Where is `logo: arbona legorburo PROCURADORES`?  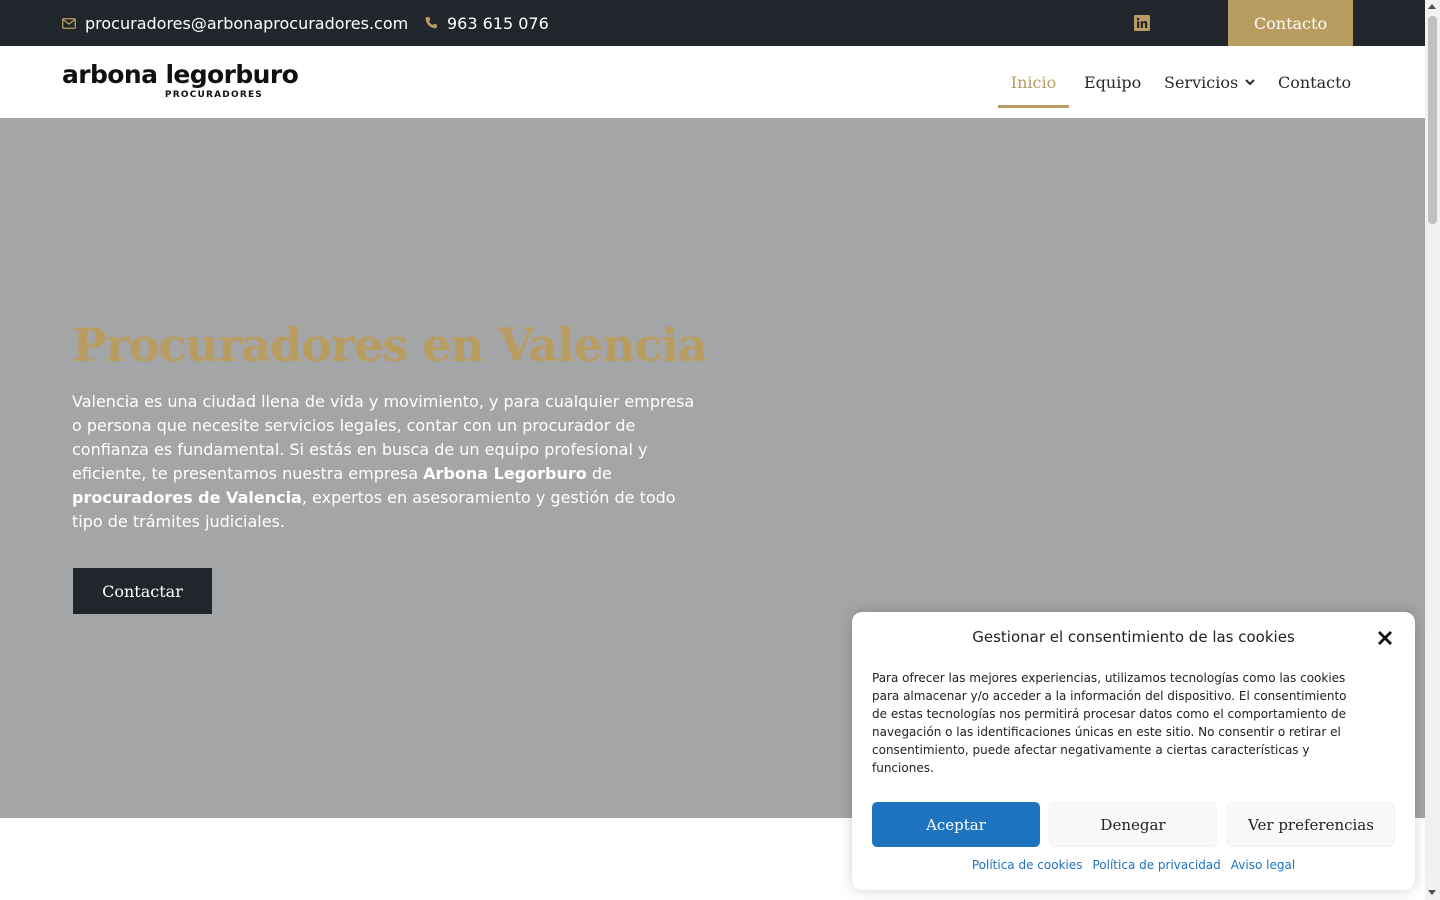
logo: arbona legorburo PROCURADORES is located at coordinates (180, 83).